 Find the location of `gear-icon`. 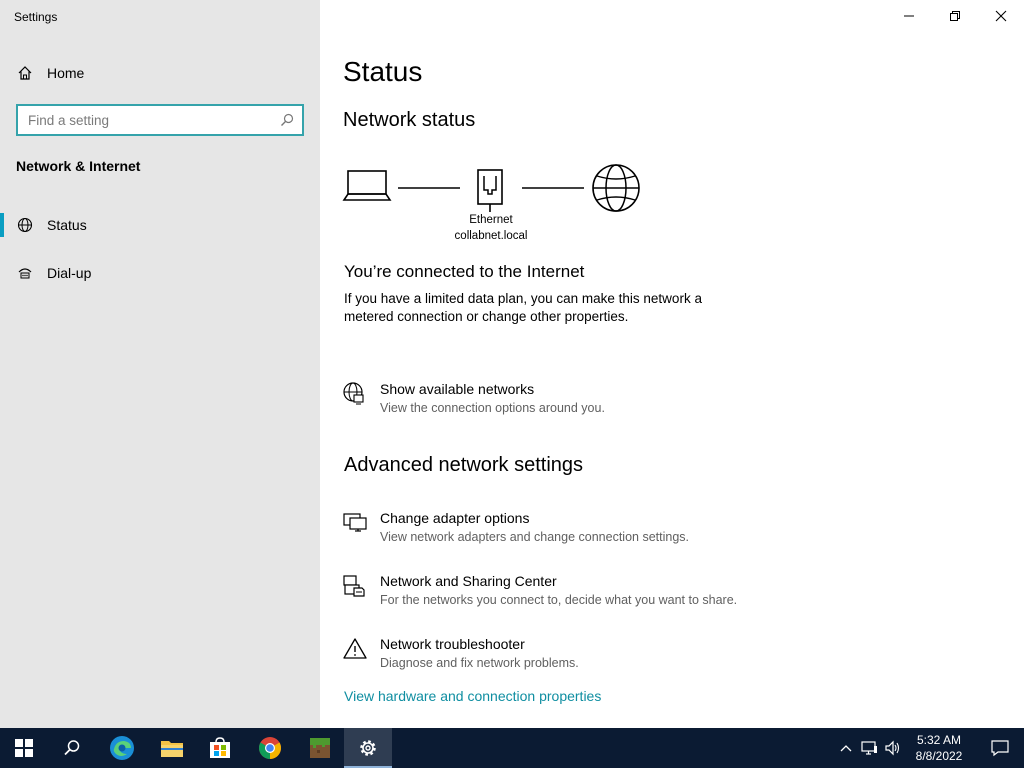

gear-icon is located at coordinates (368, 748).